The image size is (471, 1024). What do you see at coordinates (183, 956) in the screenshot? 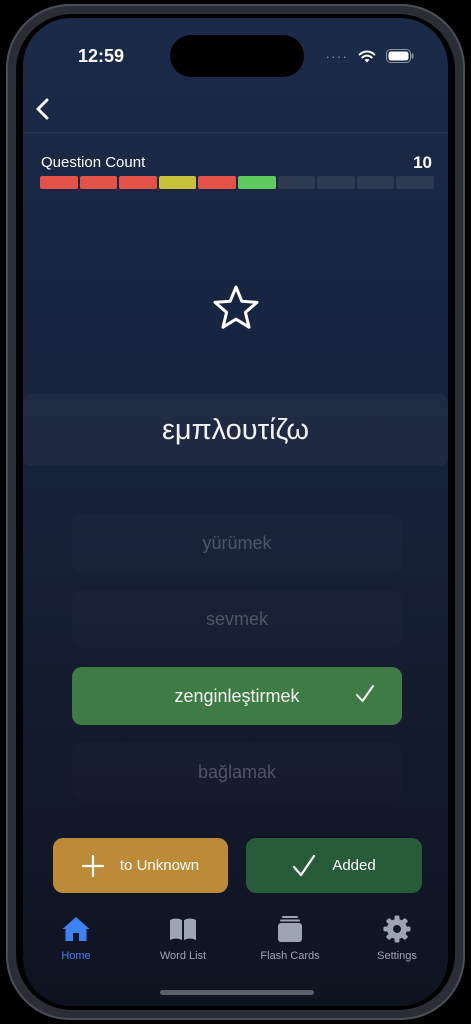
I see `tab-word-list-label: Word List` at bounding box center [183, 956].